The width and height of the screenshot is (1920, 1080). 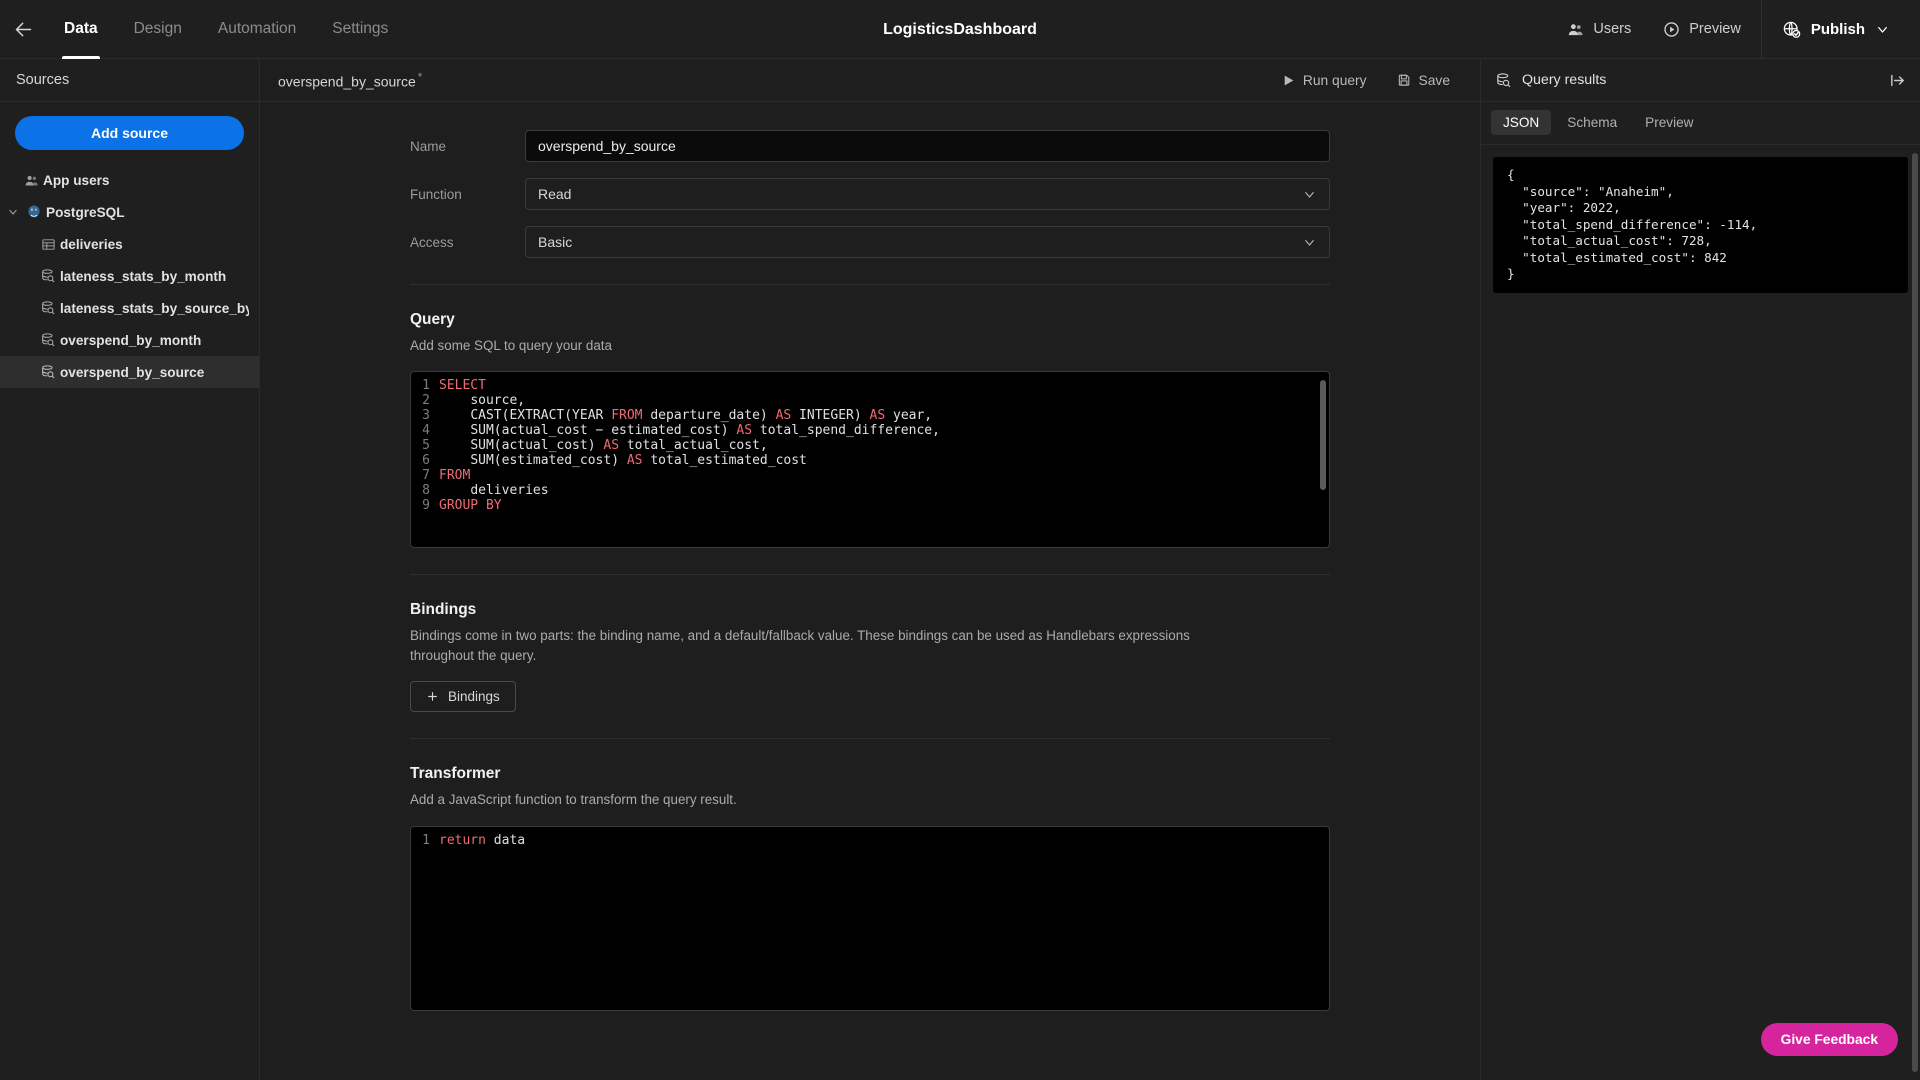 I want to click on play-circle-icon, so click(x=1671, y=29).